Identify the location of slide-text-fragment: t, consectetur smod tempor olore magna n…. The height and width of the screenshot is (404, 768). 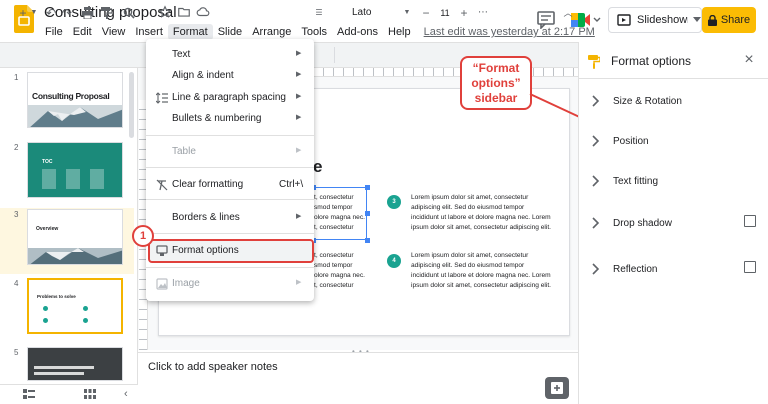
(341, 271).